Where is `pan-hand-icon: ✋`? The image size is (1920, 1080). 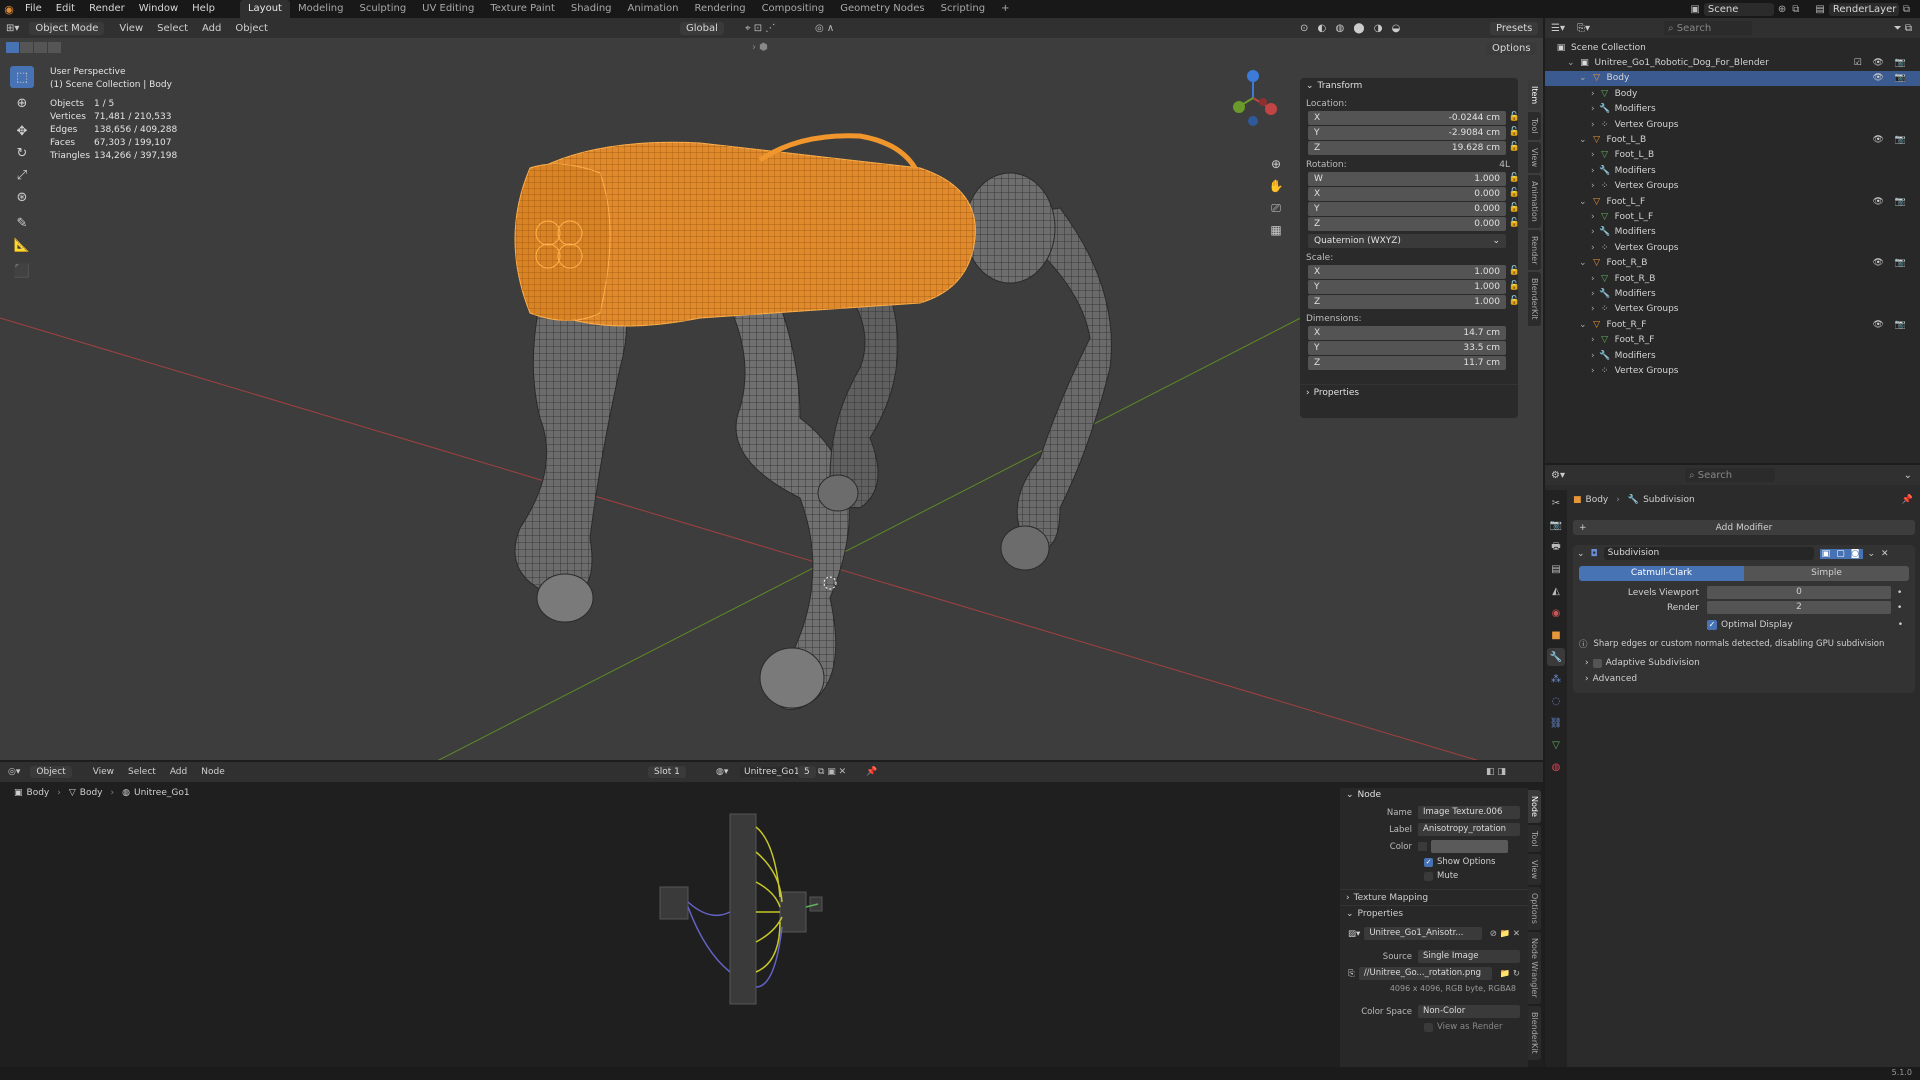 pan-hand-icon: ✋ is located at coordinates (1276, 186).